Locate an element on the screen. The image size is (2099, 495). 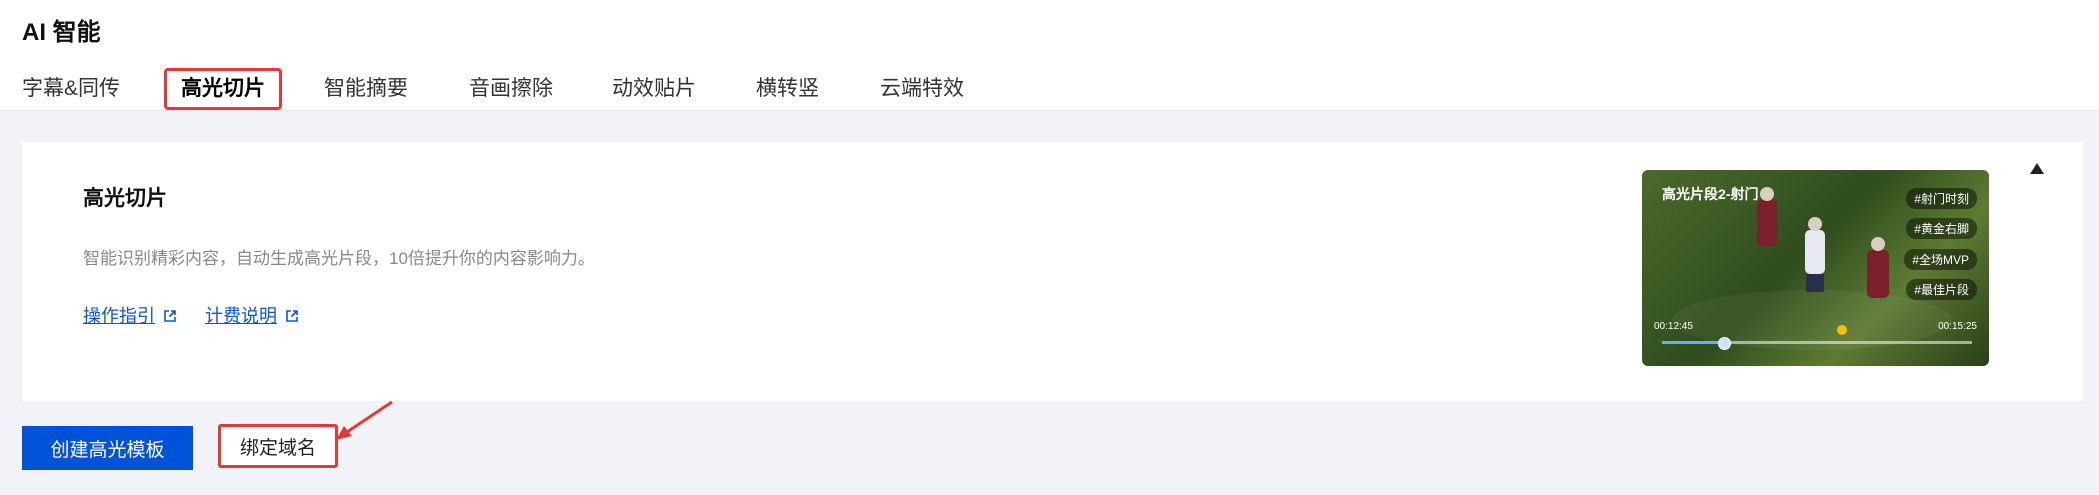
tab-highlight-clip: 高光切片 is located at coordinates (223, 89).